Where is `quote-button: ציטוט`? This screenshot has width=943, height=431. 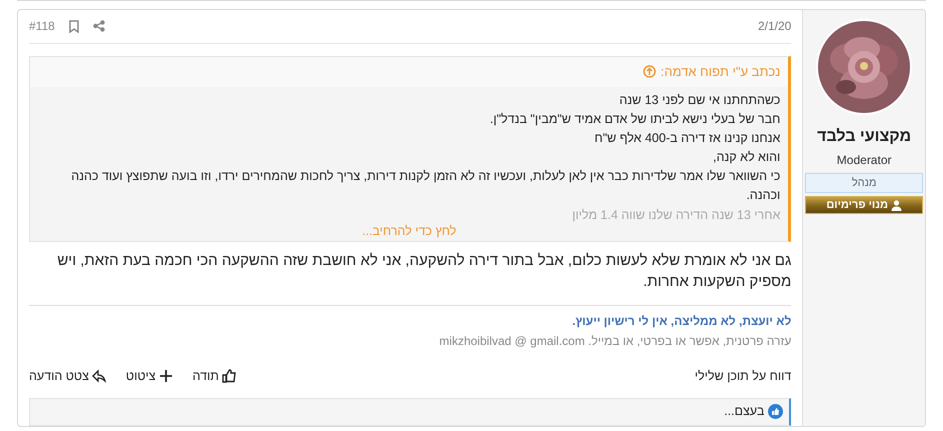
quote-button: ציטוט is located at coordinates (149, 376).